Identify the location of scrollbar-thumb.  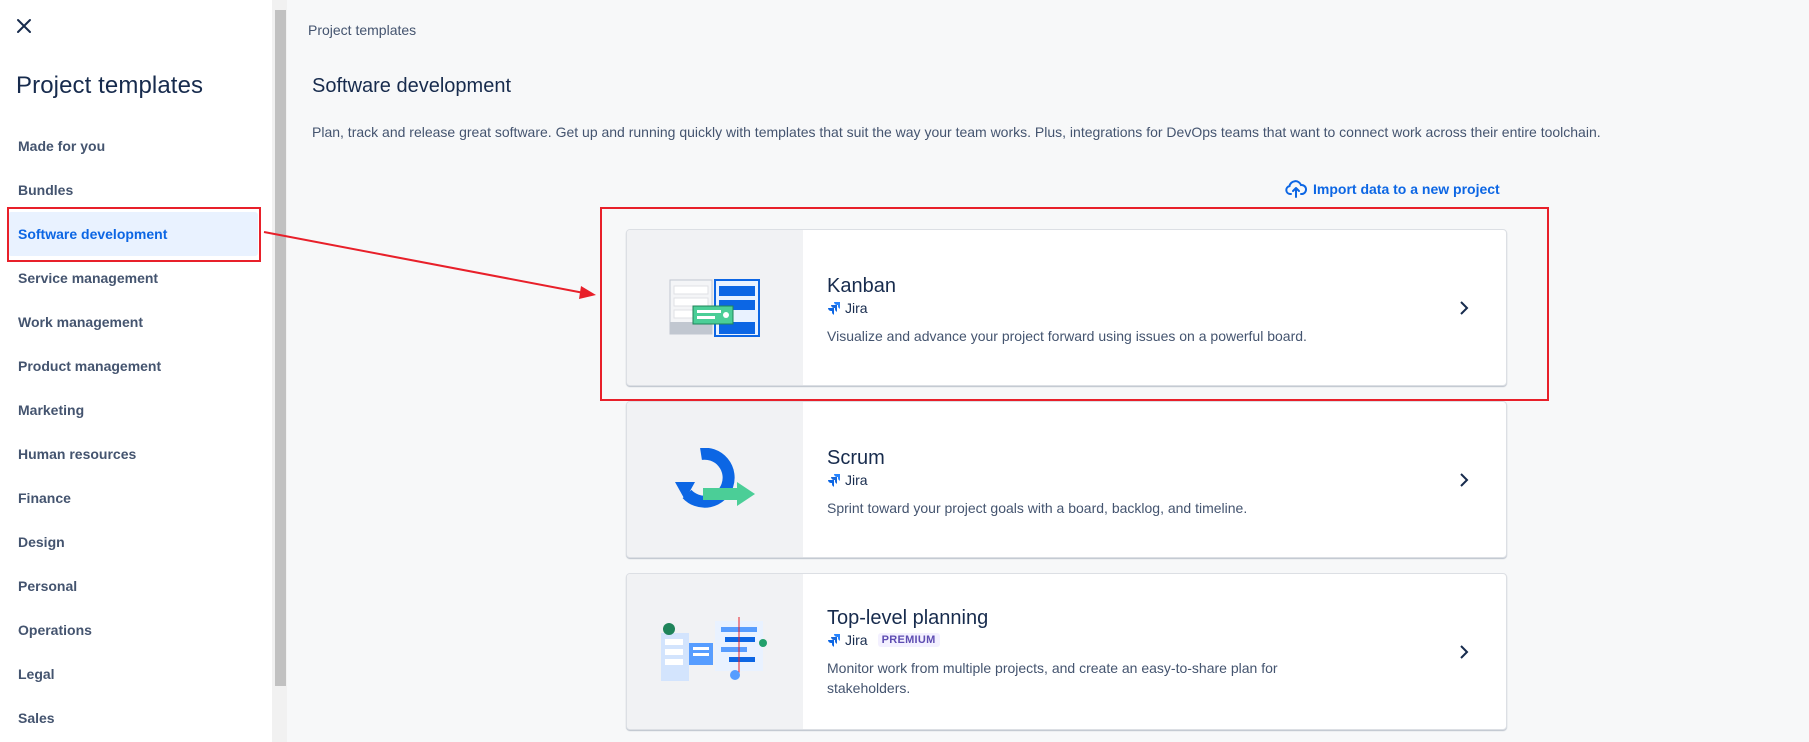
(280, 348).